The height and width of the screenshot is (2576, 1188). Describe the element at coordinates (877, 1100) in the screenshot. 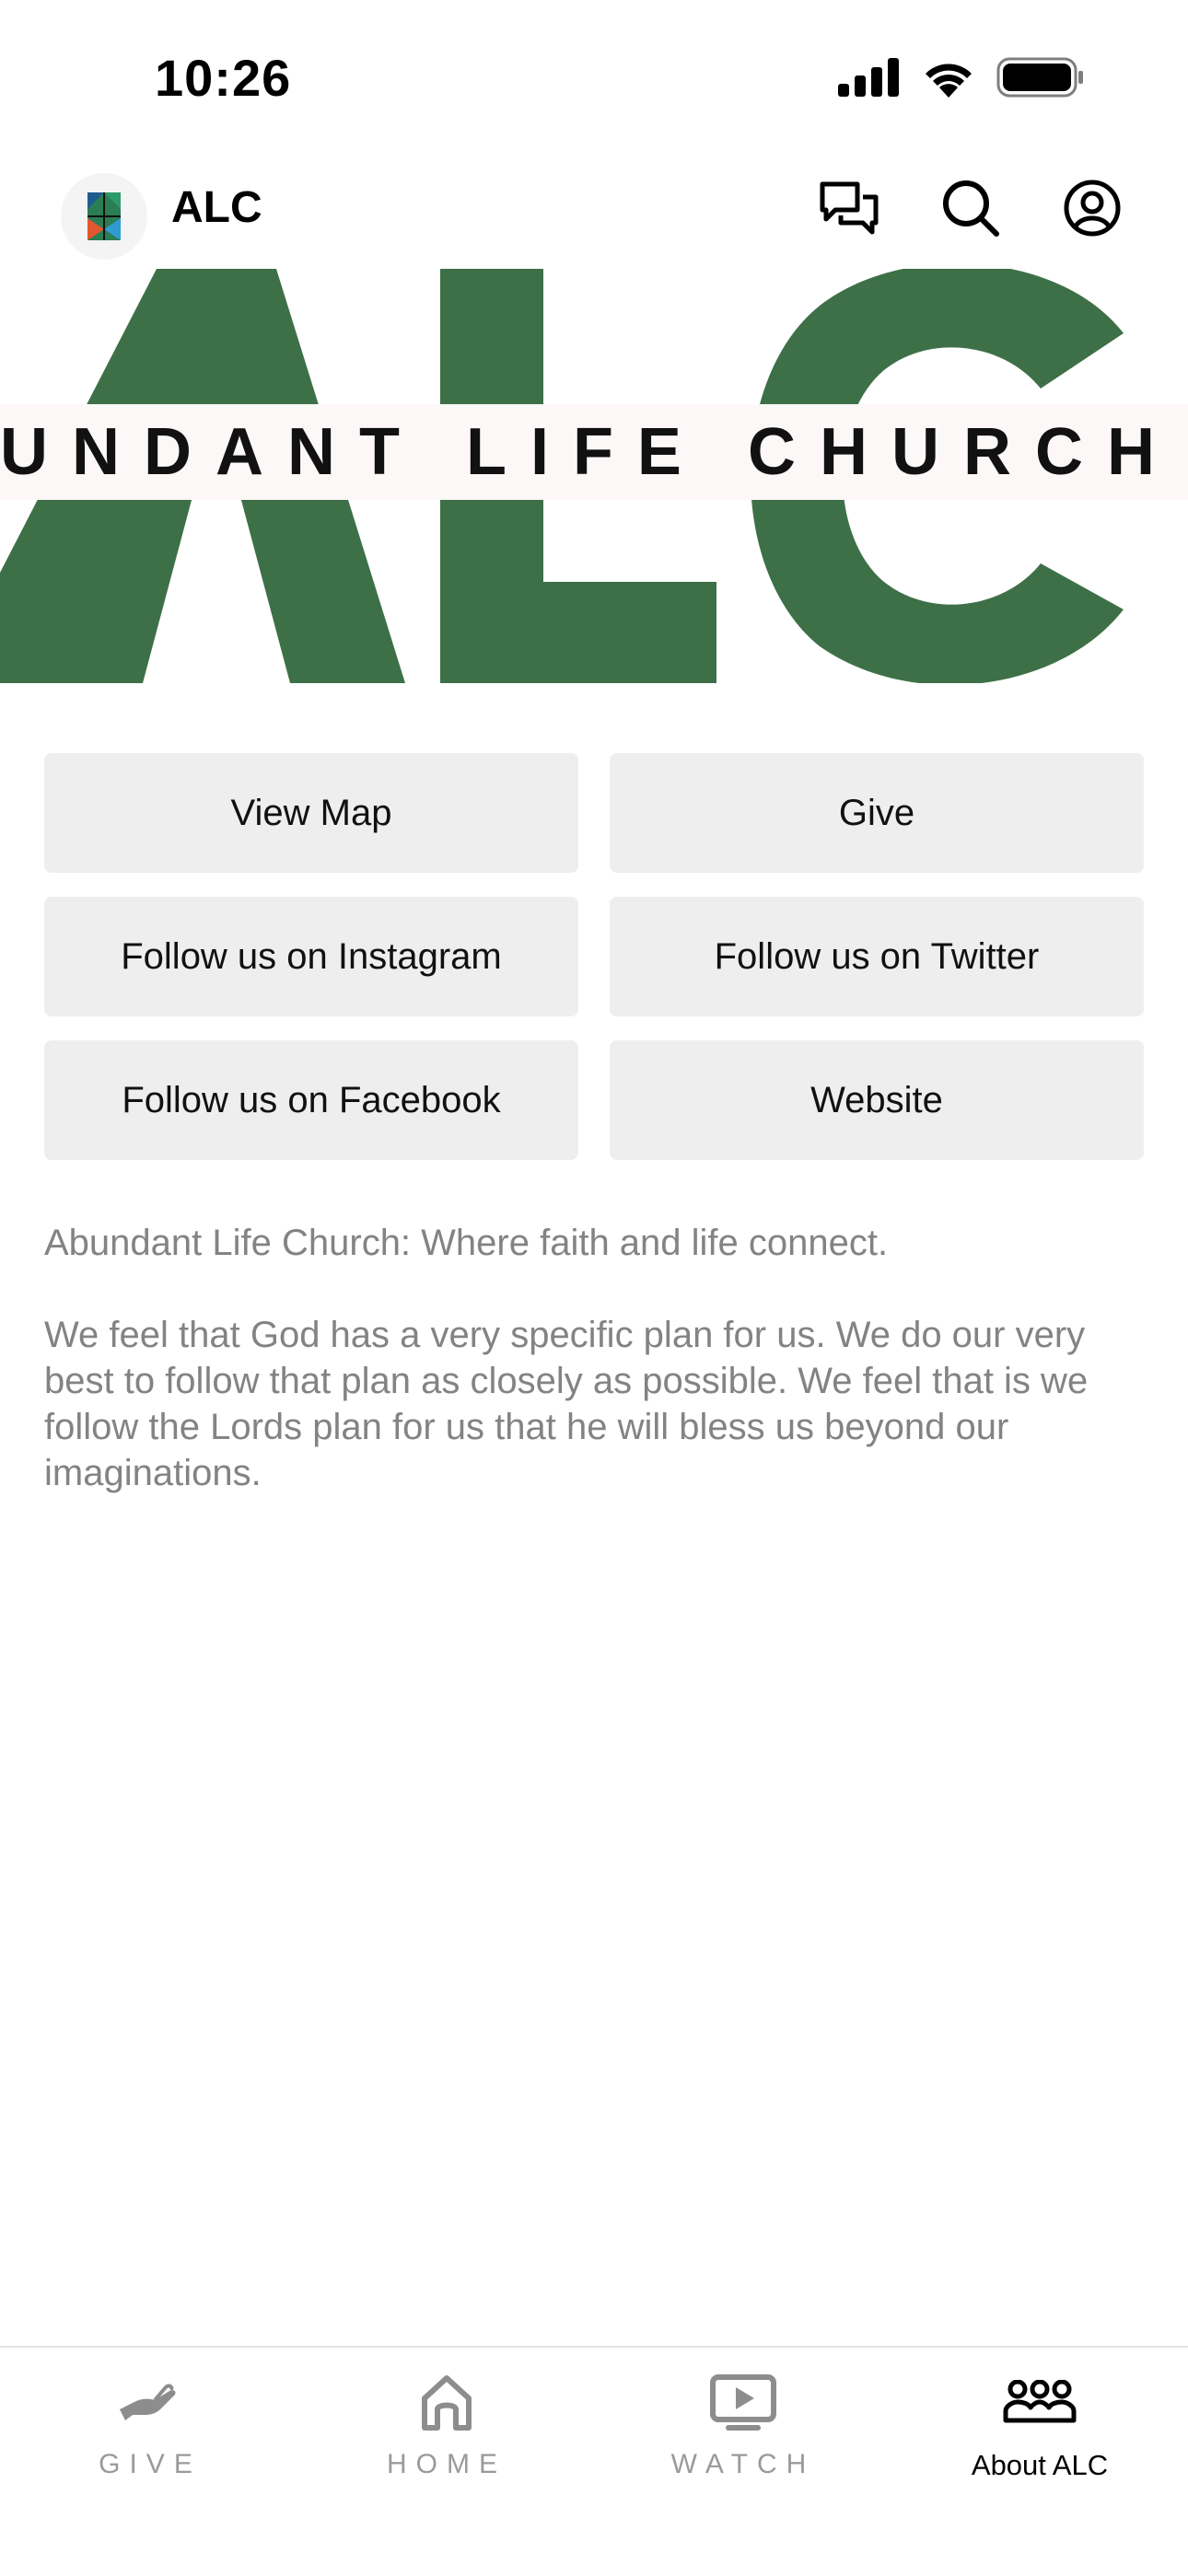

I see `website-button: Website` at that location.